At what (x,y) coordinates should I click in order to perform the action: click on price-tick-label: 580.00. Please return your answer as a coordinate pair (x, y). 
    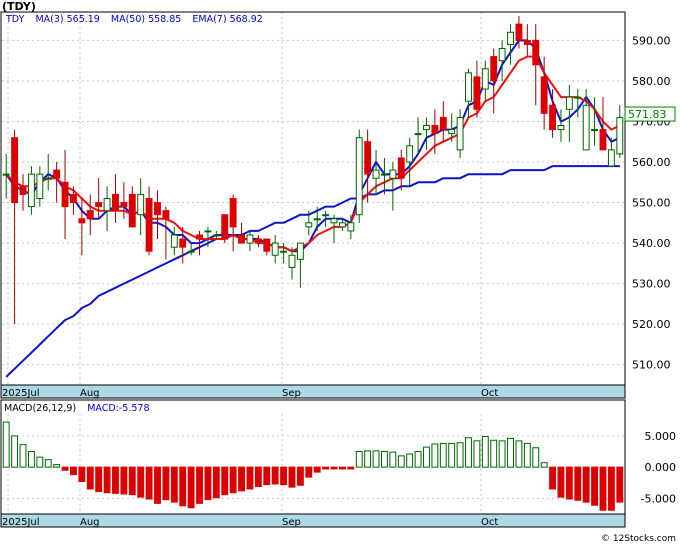
    Looking at the image, I should click on (651, 81).